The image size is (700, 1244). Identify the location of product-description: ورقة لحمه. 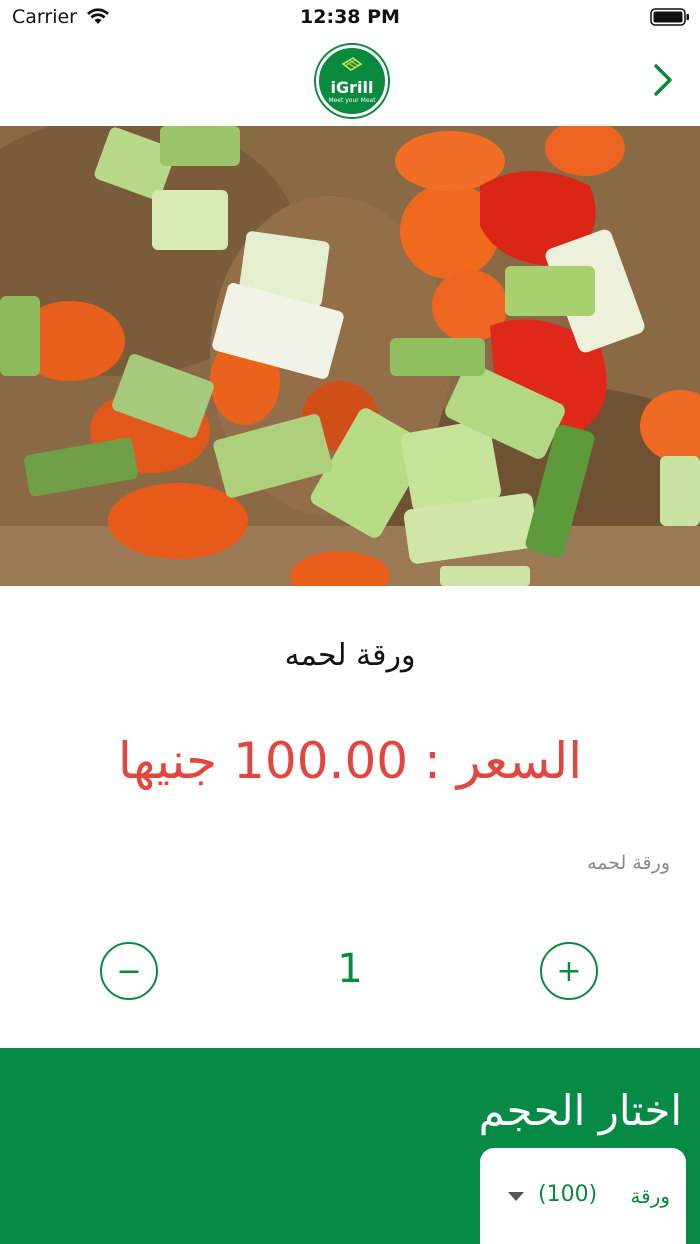
(628, 863).